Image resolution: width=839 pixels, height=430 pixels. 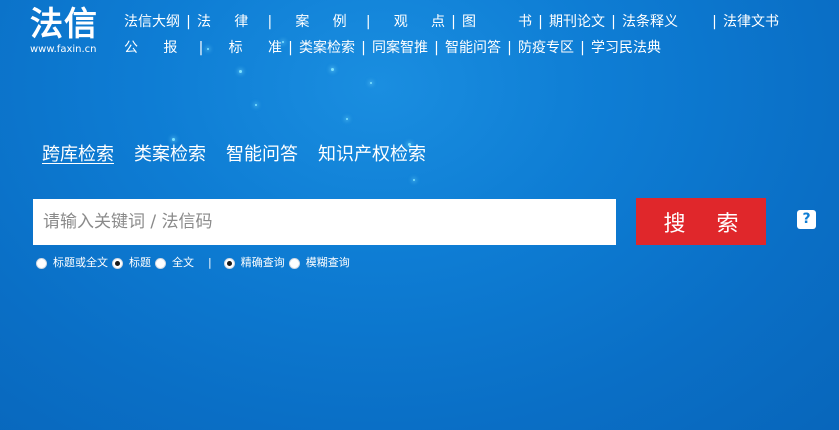 I want to click on option-label: 精确查询, so click(x=262, y=262).